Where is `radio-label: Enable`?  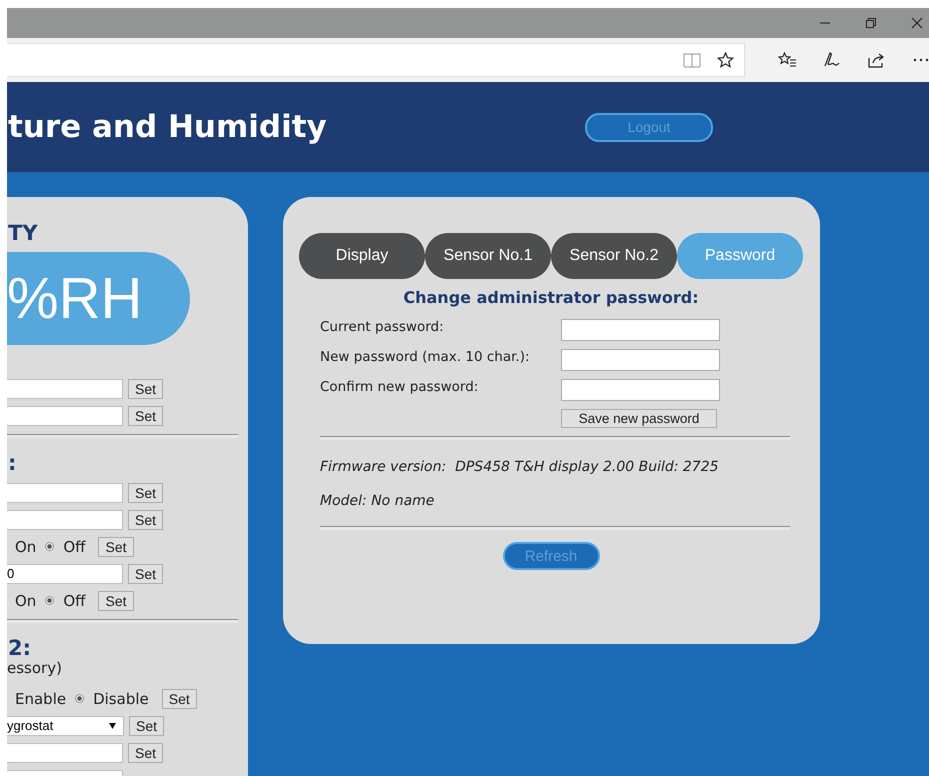
radio-label: Enable is located at coordinates (40, 699).